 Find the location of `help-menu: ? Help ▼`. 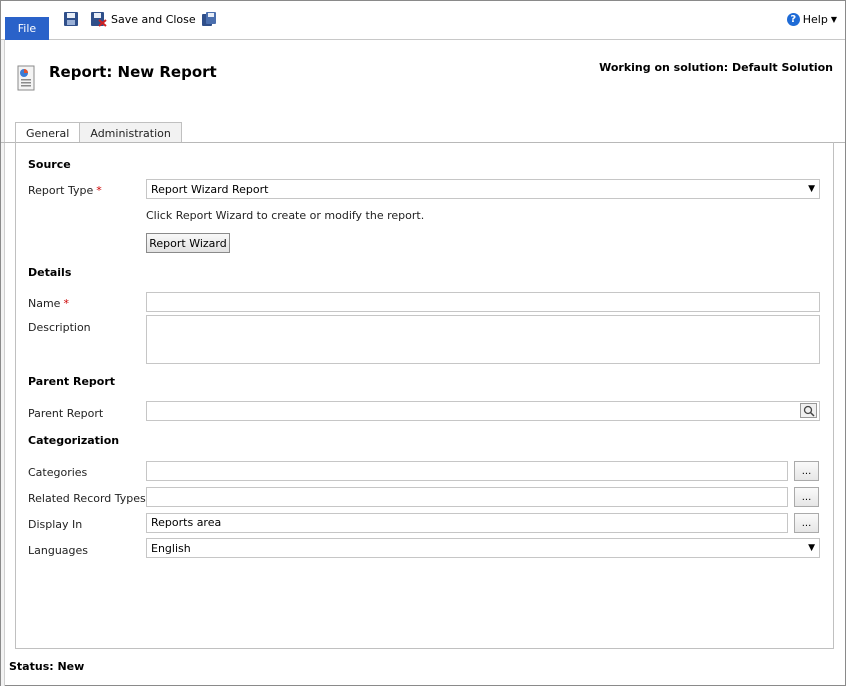

help-menu: ? Help ▼ is located at coordinates (811, 19).